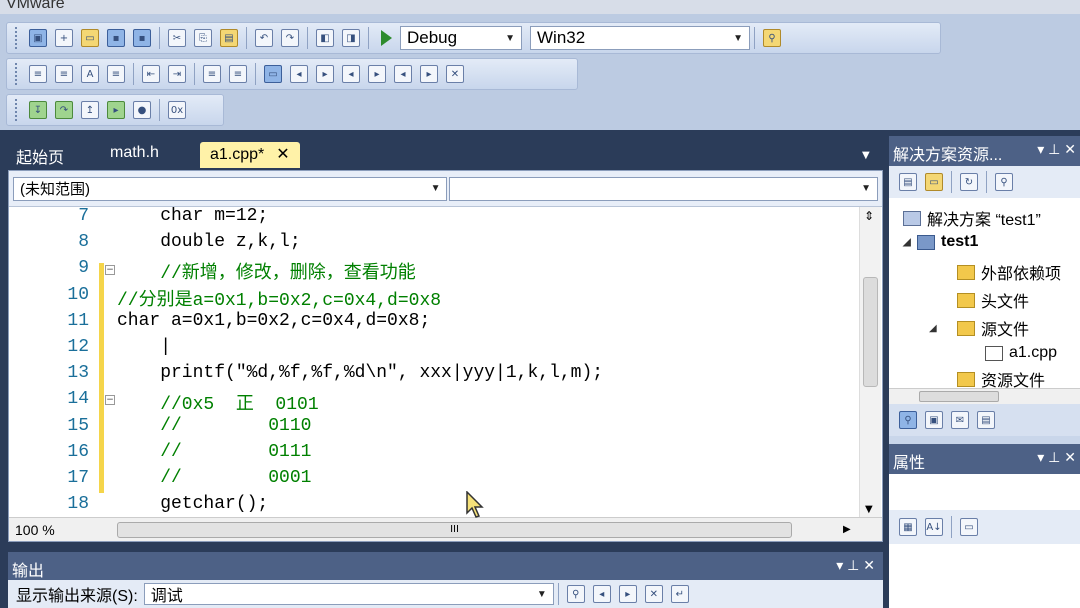 The width and height of the screenshot is (1080, 608). Describe the element at coordinates (38, 110) in the screenshot. I see `step-into-icon: ↧` at that location.